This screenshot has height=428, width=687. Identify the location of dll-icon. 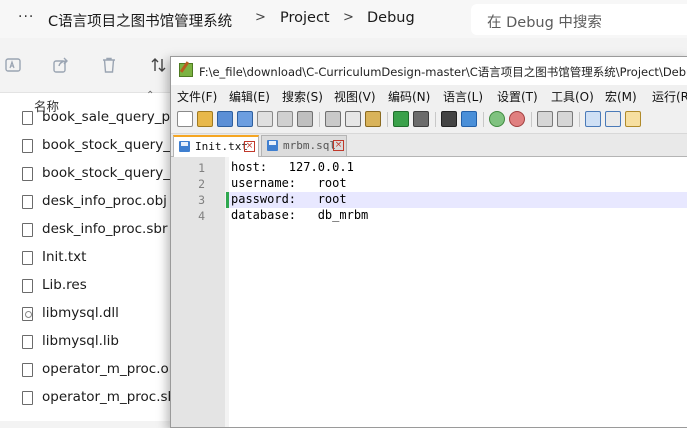
(27, 314).